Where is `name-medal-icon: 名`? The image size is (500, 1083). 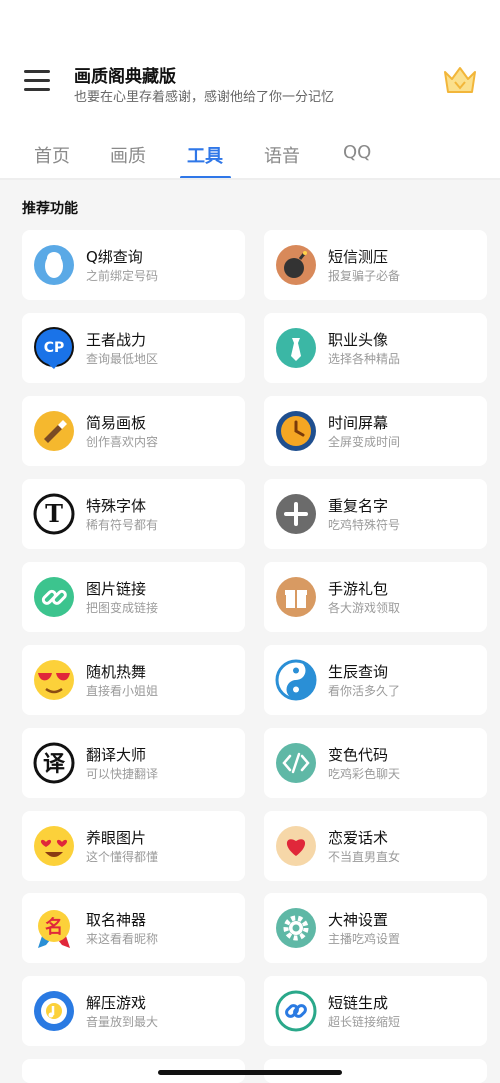 name-medal-icon: 名 is located at coordinates (54, 929).